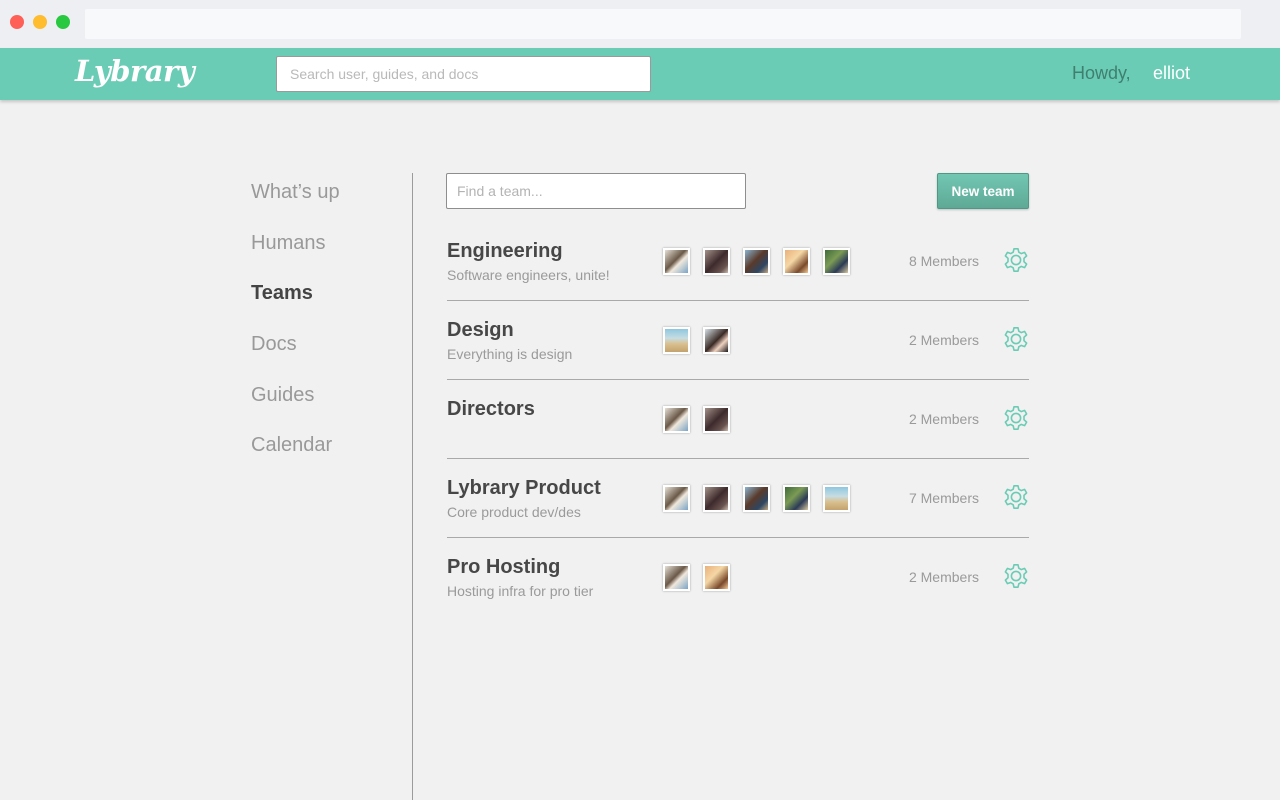  What do you see at coordinates (295, 202) in the screenshot?
I see `sidebar-item-whats-up: What’s up` at bounding box center [295, 202].